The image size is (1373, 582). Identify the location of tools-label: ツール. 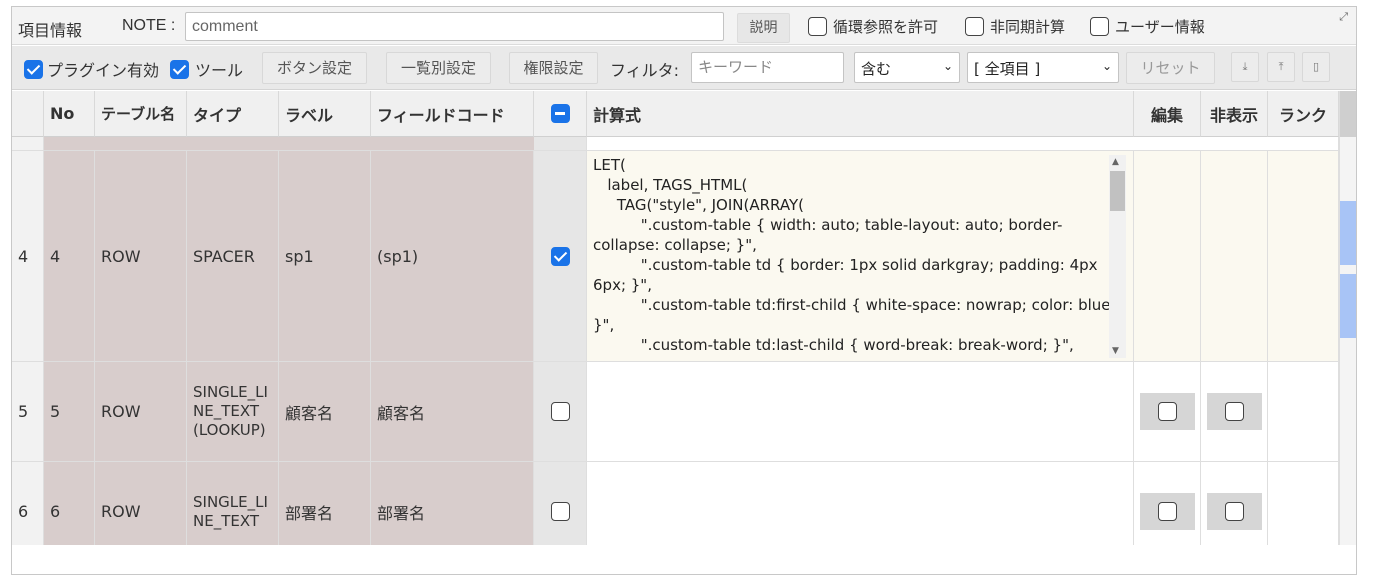
(219, 70).